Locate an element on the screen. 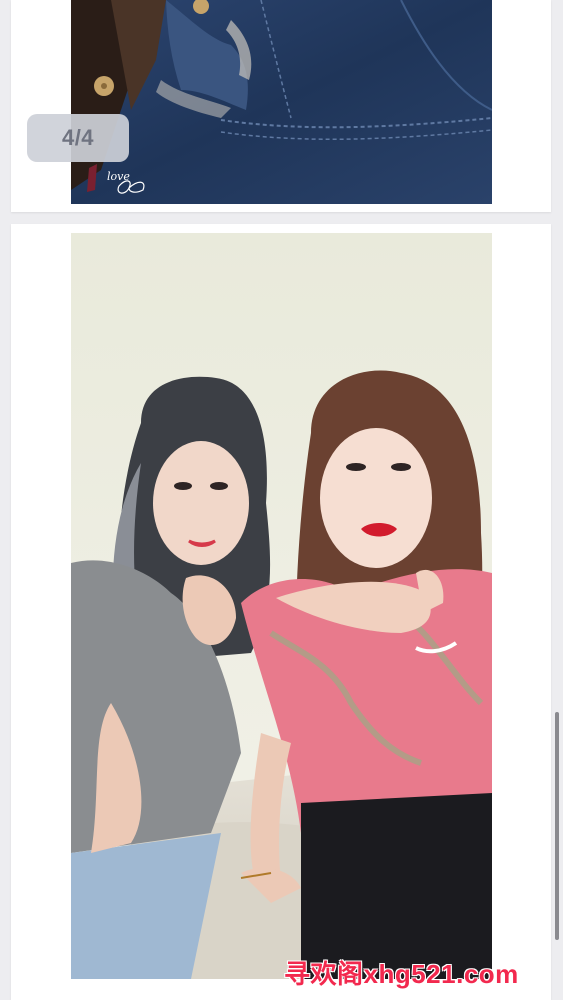  image-counter-badge: 4/4 is located at coordinates (78, 138).